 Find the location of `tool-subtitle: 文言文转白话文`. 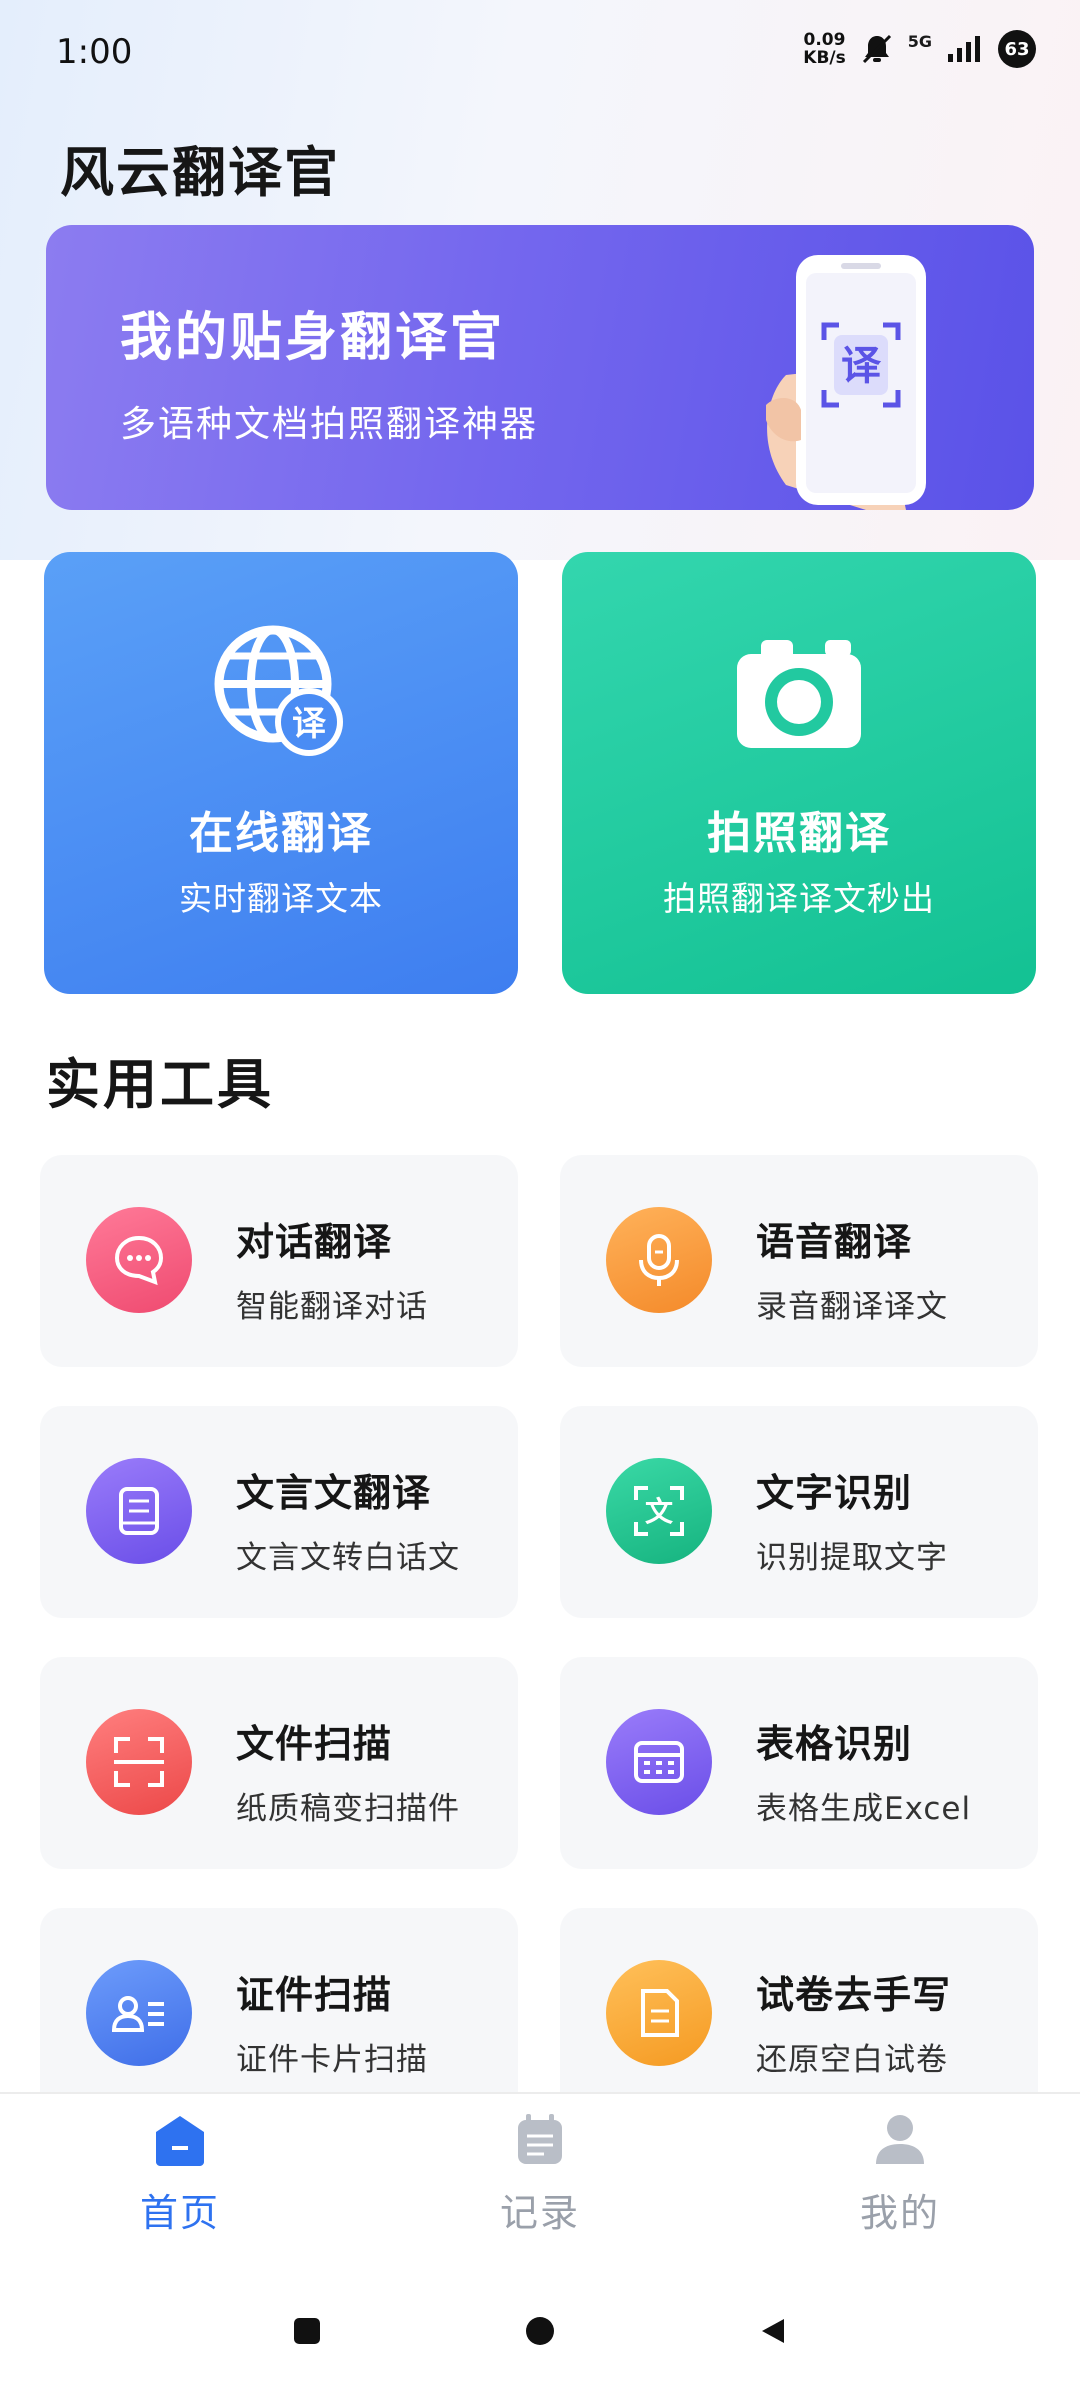

tool-subtitle: 文言文转白话文 is located at coordinates (348, 1558).